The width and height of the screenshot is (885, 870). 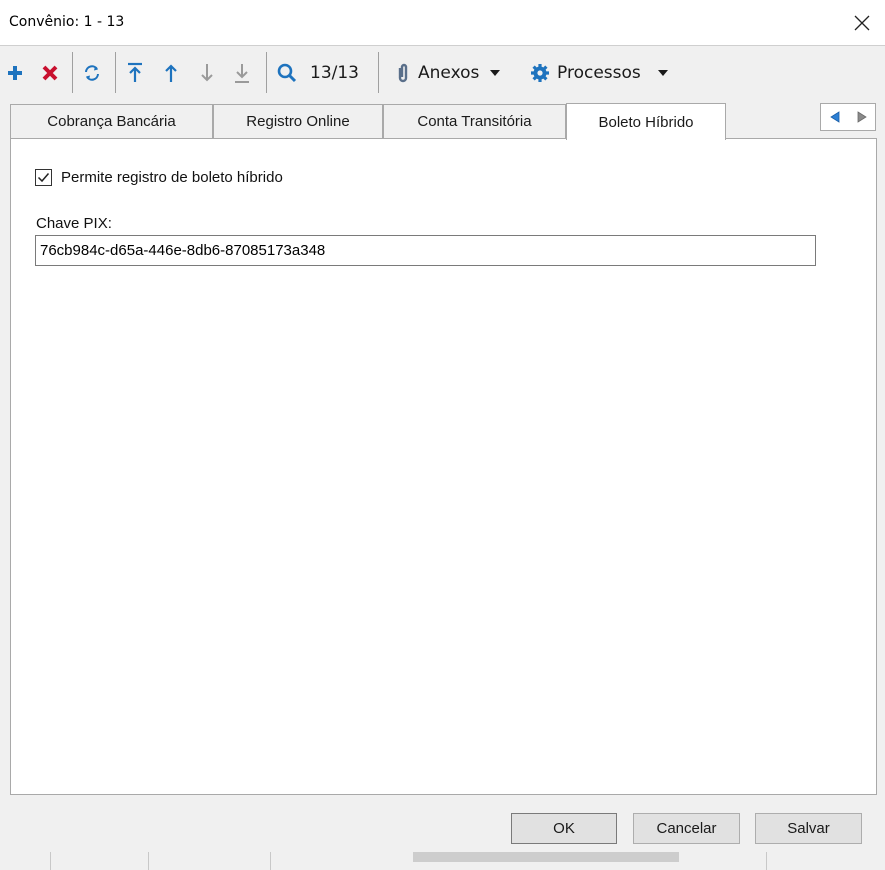 I want to click on hybrid-boleto-checkbox-label: Permite registro de boleto híbrido, so click(x=172, y=177).